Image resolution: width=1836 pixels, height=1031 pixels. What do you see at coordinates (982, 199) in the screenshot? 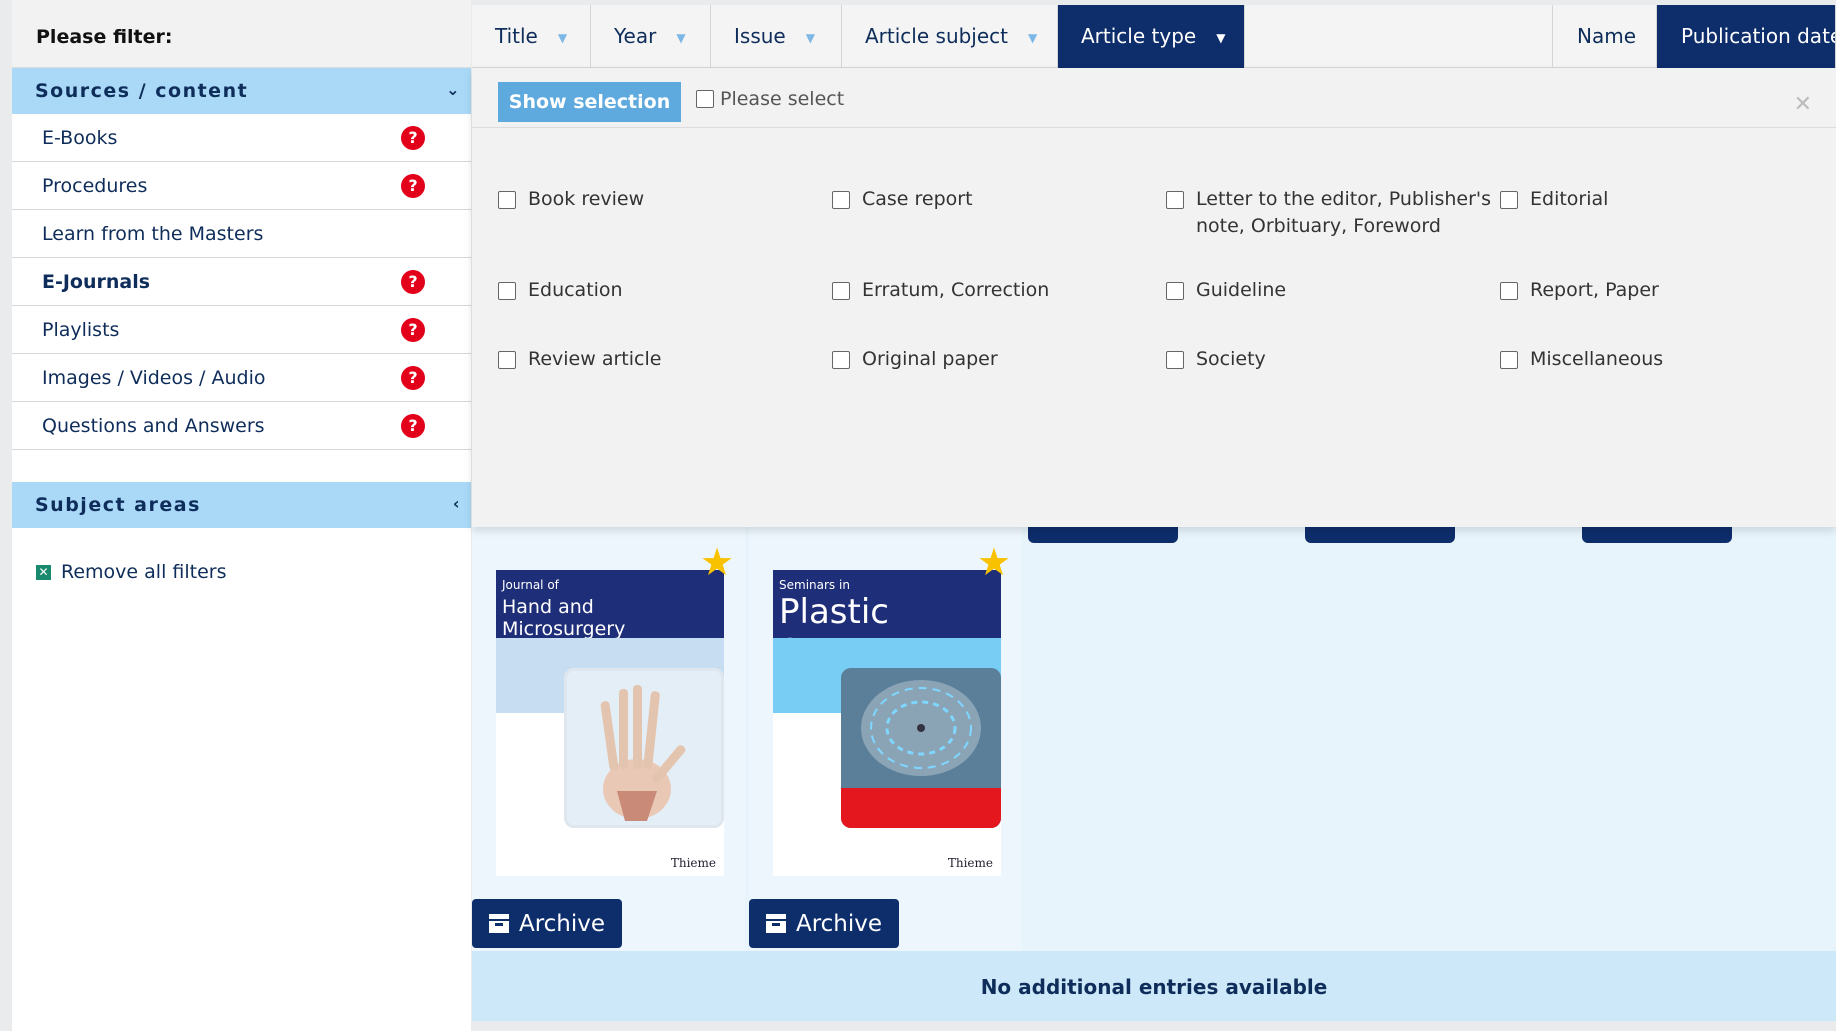
I see `option-case-report: Case report` at bounding box center [982, 199].